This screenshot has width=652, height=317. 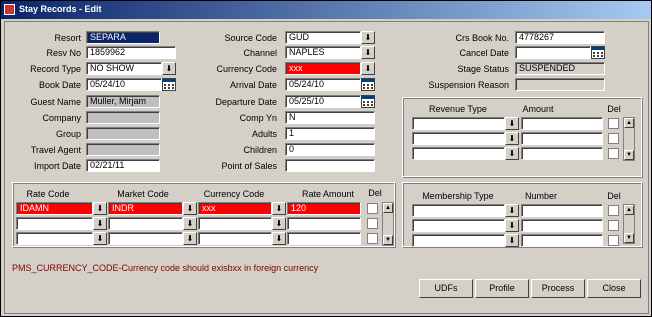 I want to click on membership-scrollbar: ▲ ▼, so click(x=629, y=224).